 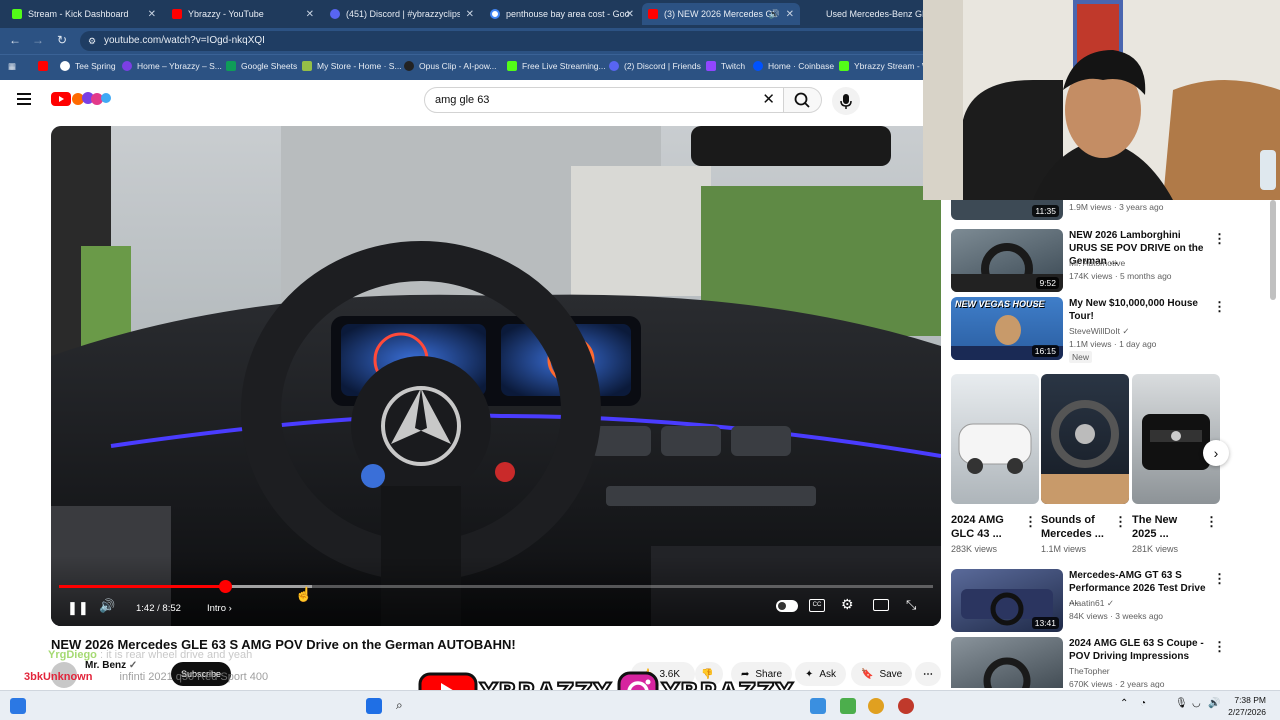 I want to click on tab-used-mercedes: Used Mercedes-Benz GLA fo, so click(x=864, y=14).